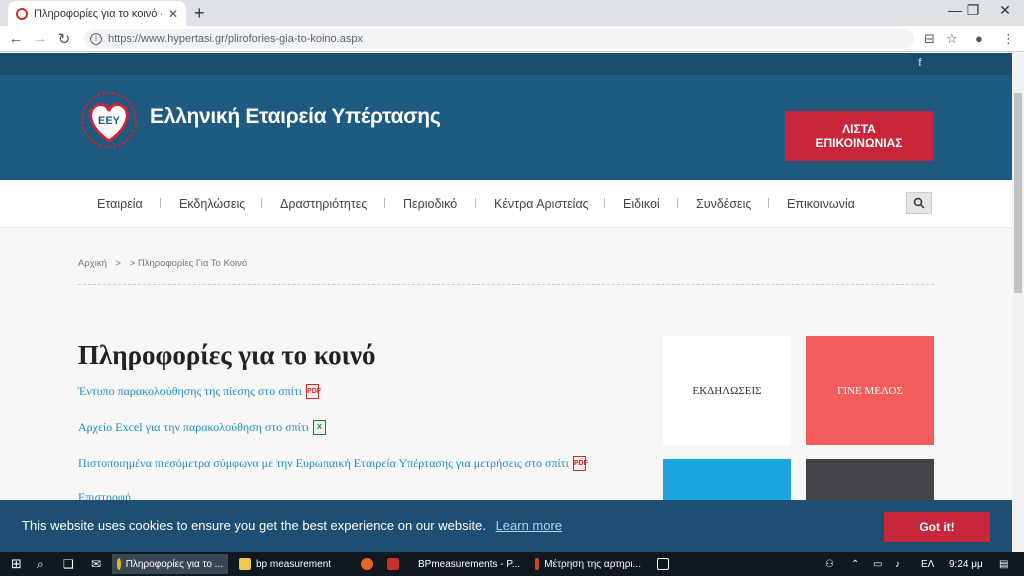 The height and width of the screenshot is (576, 1024). I want to click on page-scrollbar, so click(1018, 302).